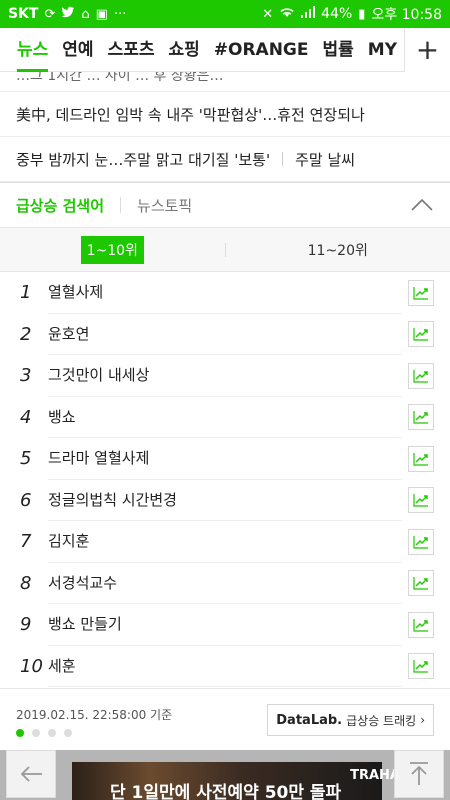 The width and height of the screenshot is (450, 800). What do you see at coordinates (120, 14) in the screenshot?
I see `dots-icon: ···` at bounding box center [120, 14].